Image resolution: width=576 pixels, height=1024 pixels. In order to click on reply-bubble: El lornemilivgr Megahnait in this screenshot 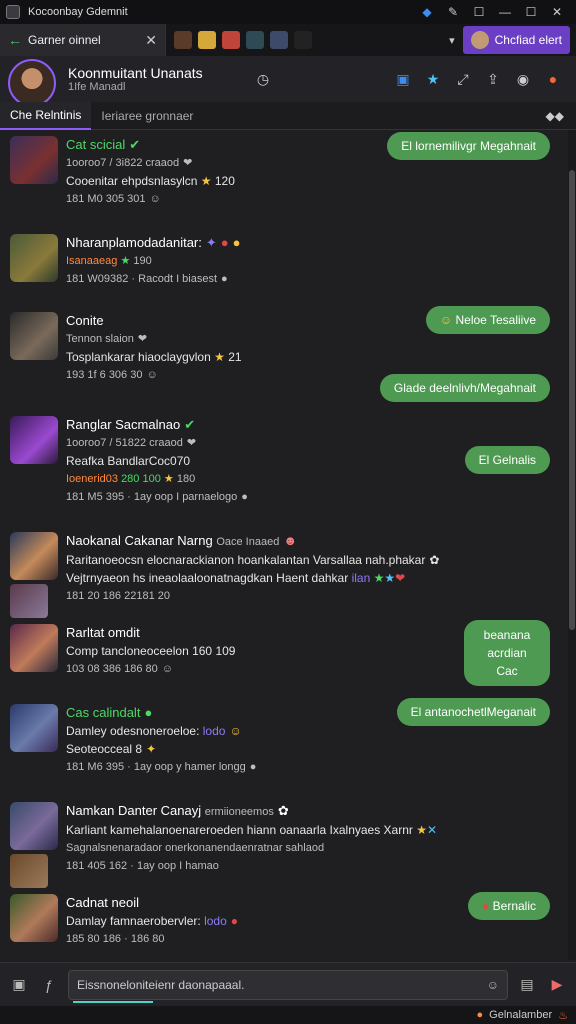, I will do `click(468, 146)`.